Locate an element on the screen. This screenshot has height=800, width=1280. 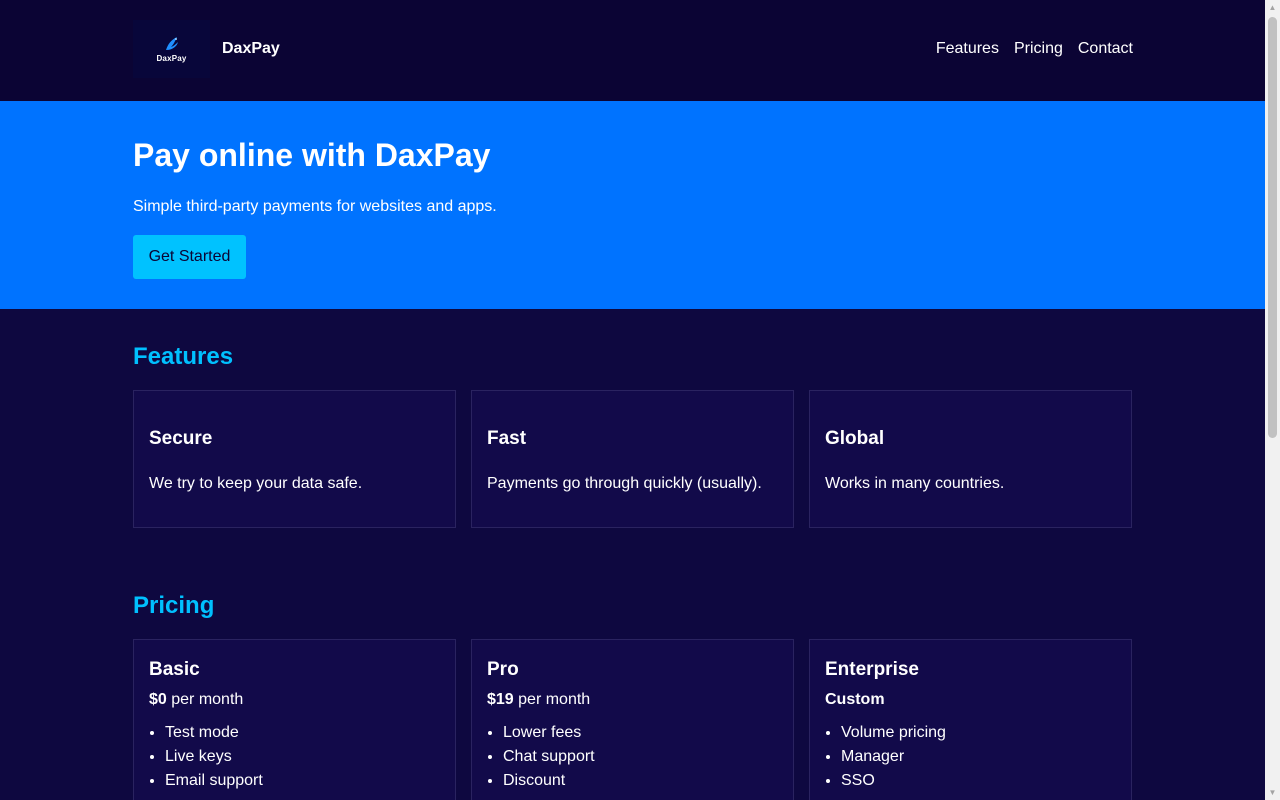
plan-name: Pro is located at coordinates (503, 669).